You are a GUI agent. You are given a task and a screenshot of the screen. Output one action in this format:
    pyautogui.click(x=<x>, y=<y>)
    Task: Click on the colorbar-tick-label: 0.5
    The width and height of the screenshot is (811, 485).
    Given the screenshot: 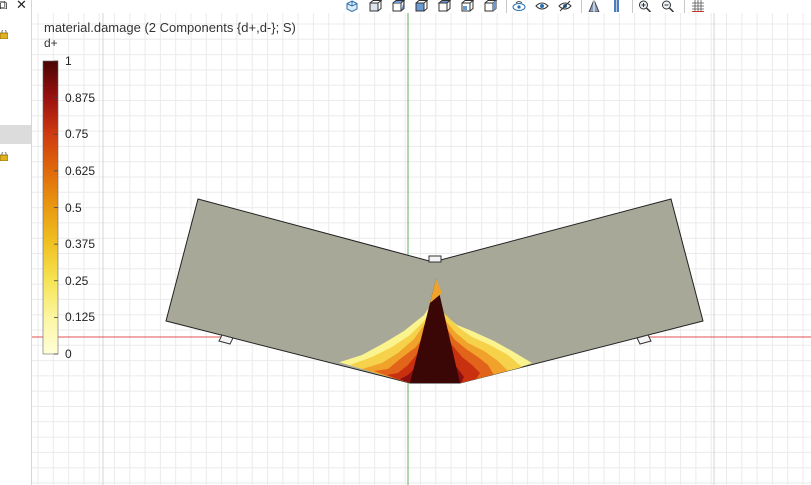 What is the action you would take?
    pyautogui.click(x=73, y=207)
    